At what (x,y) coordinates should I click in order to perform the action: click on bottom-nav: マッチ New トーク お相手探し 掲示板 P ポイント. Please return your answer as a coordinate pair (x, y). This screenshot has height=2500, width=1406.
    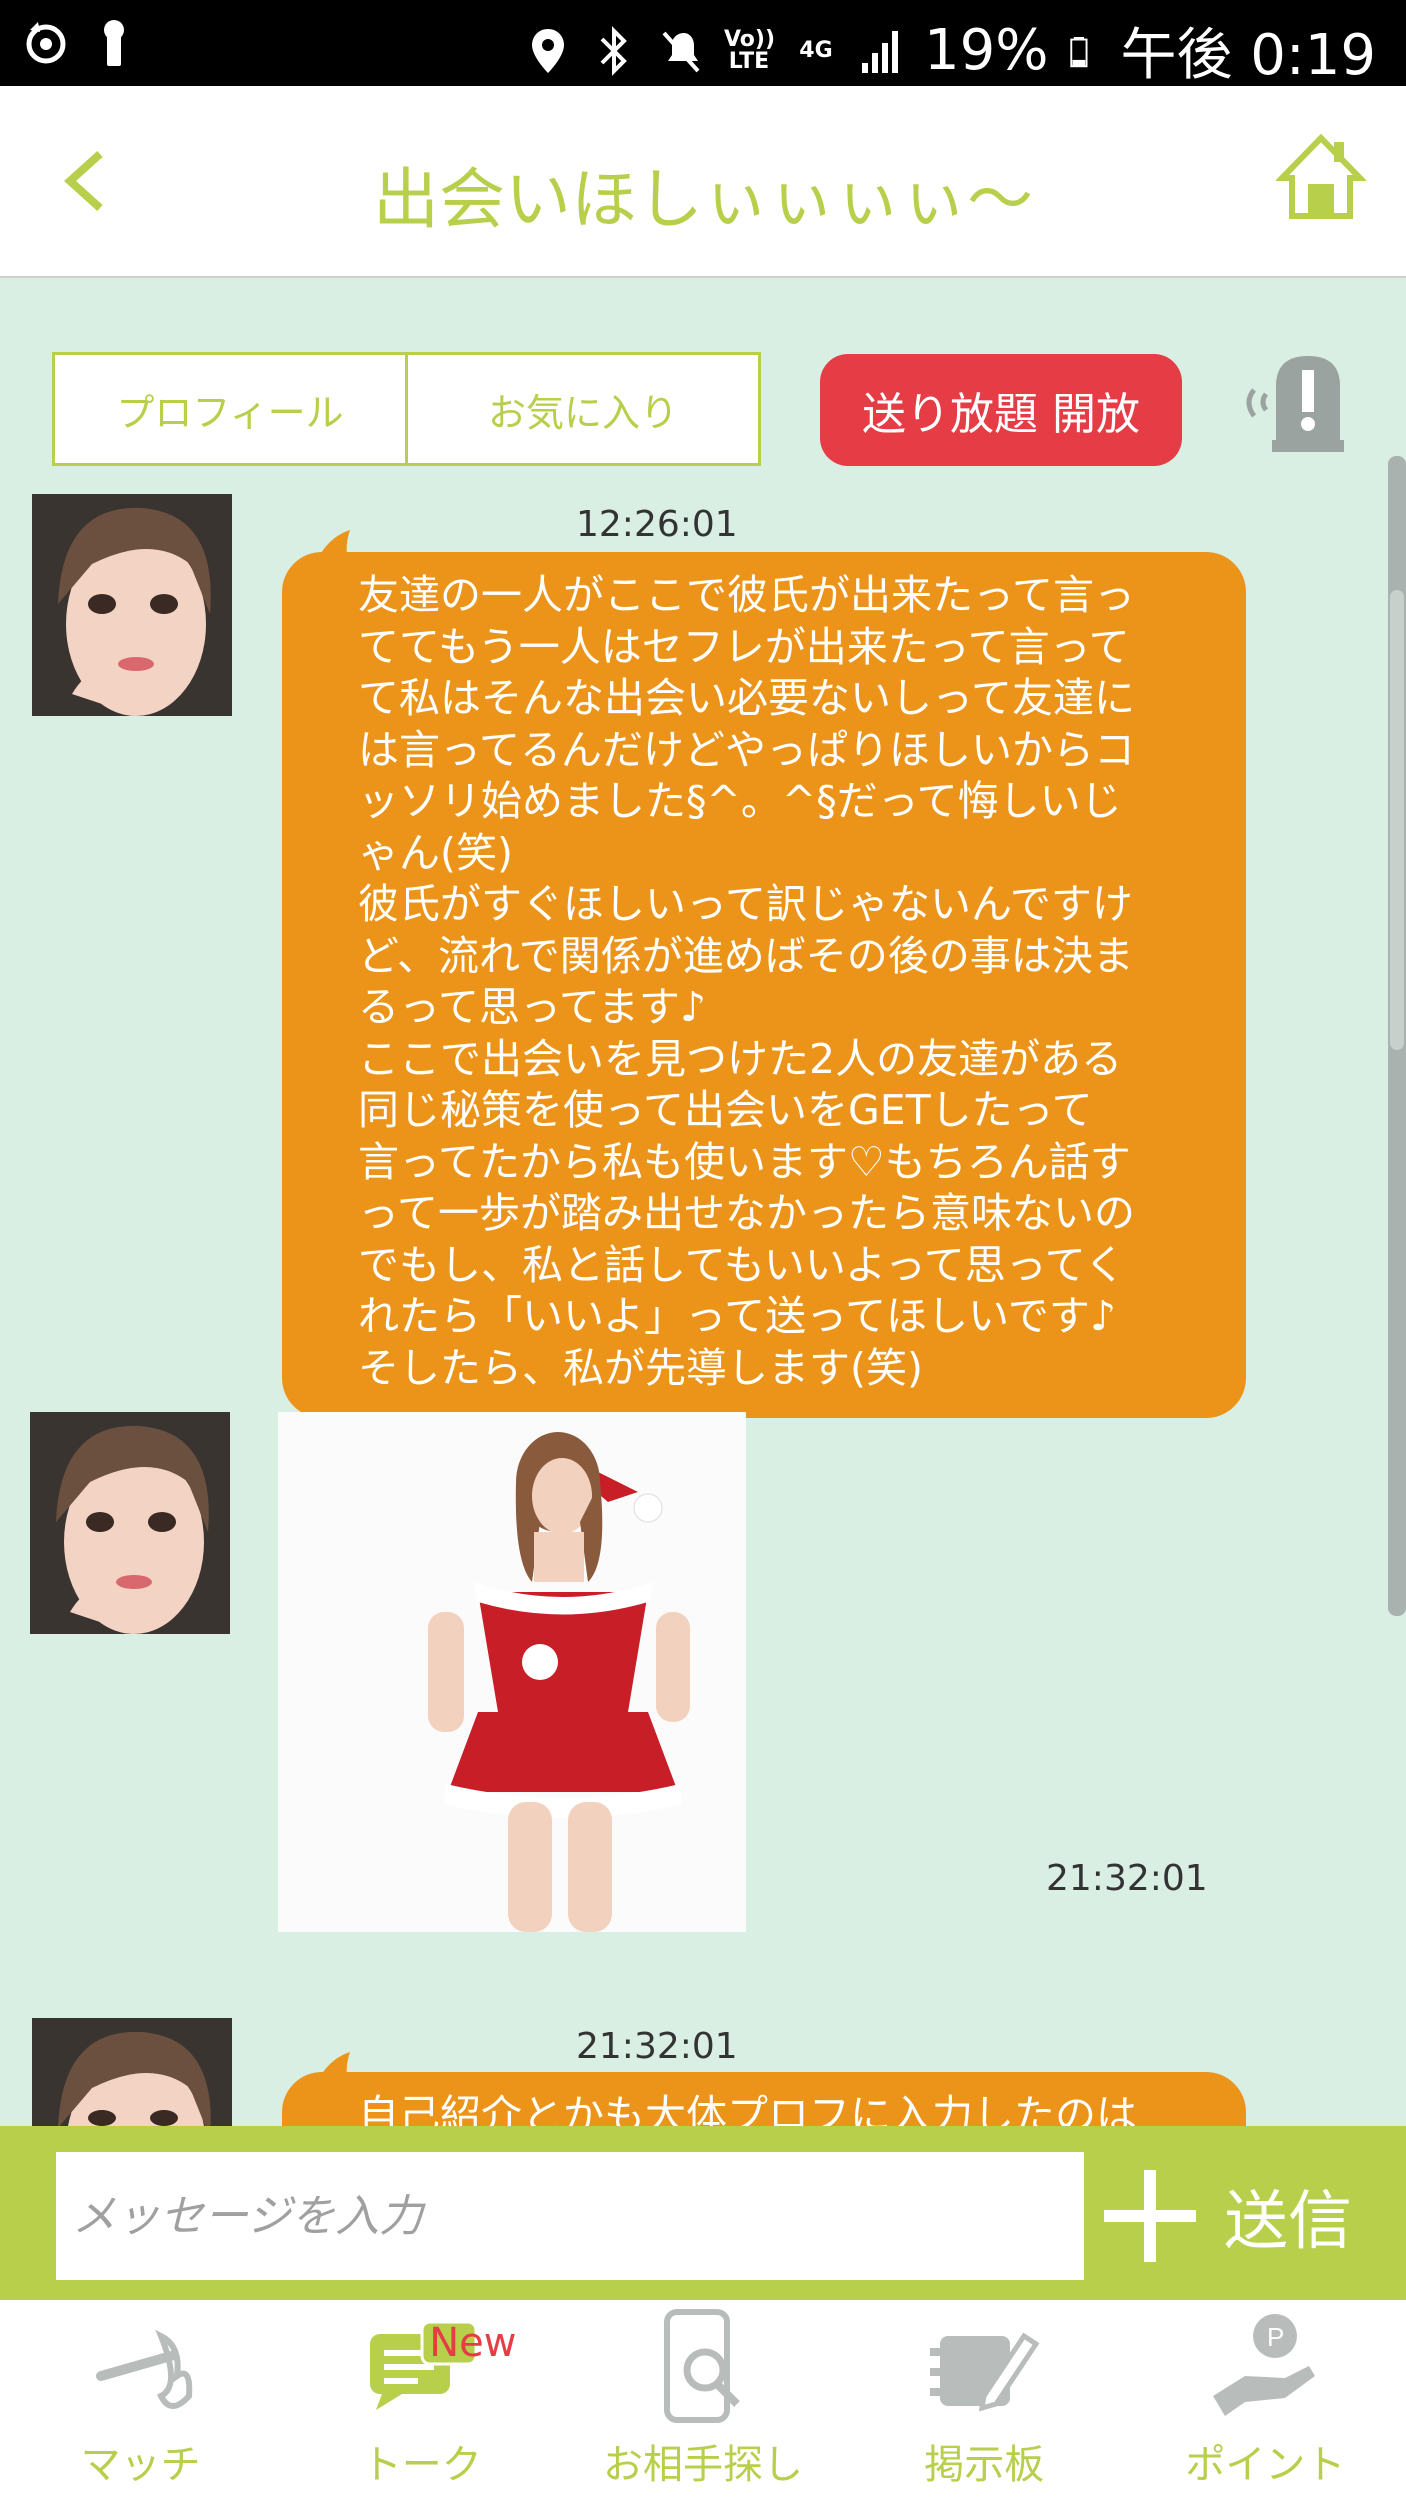
    Looking at the image, I should click on (703, 2400).